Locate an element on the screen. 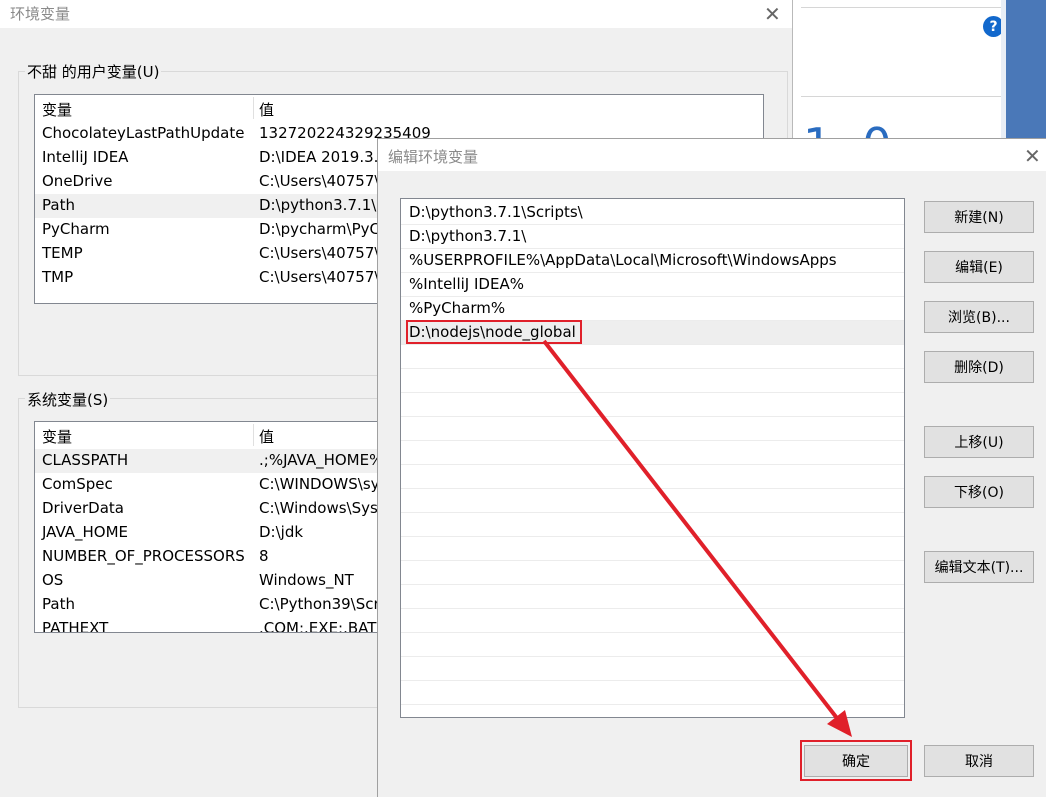  variable-name: NUMBER_OF_PROCESSORS is located at coordinates (143, 556).